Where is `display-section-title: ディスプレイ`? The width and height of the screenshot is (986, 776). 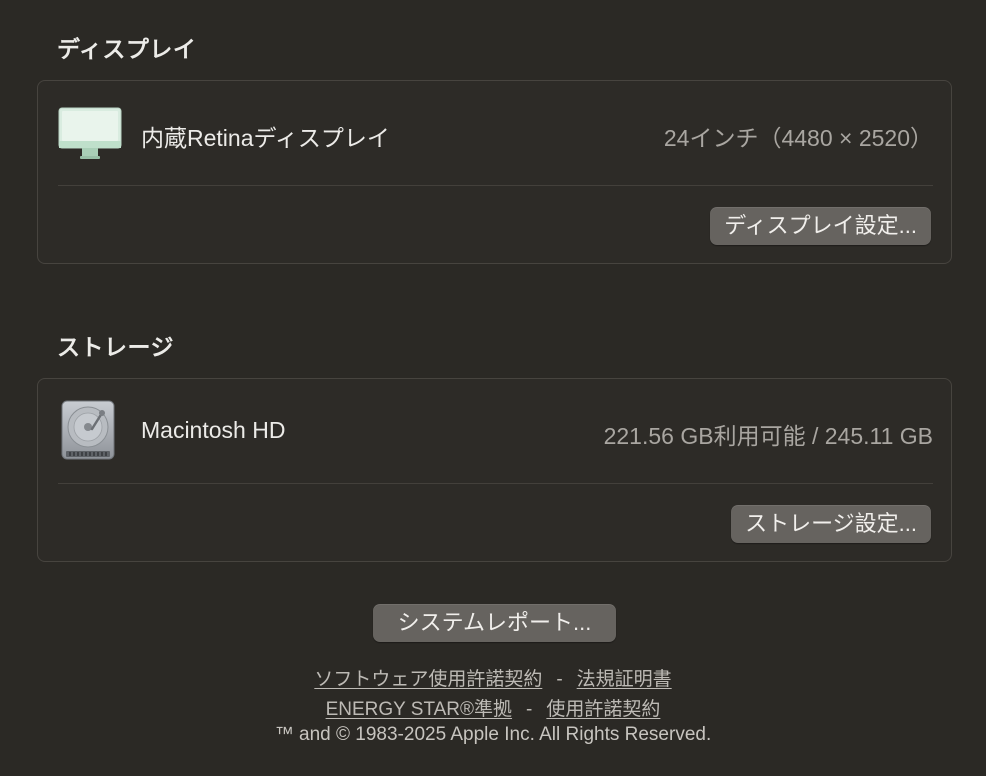
display-section-title: ディスプレイ is located at coordinates (127, 49).